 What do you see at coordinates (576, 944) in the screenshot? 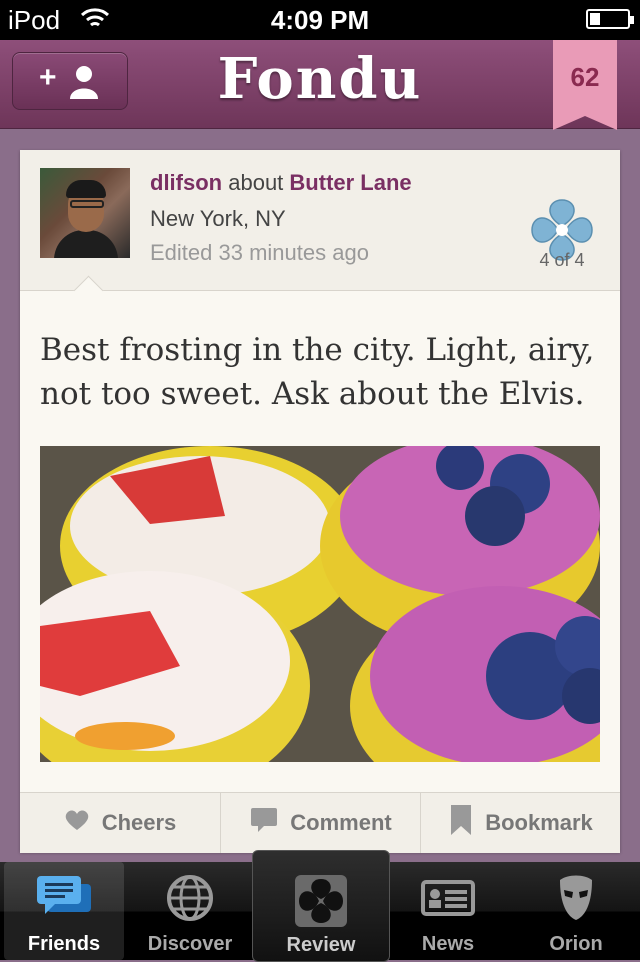
I see `tab-orion-label: Orion` at bounding box center [576, 944].